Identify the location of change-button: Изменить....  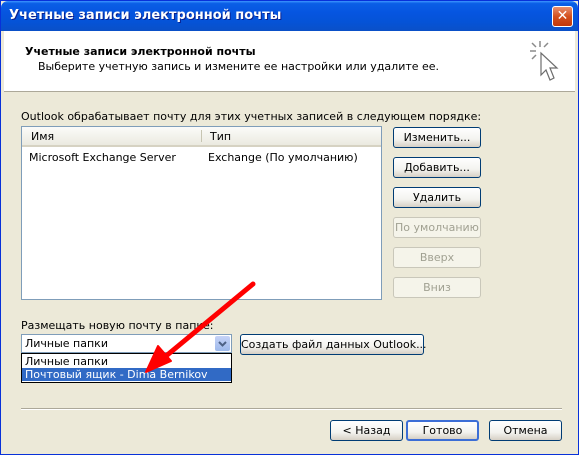
(437, 137).